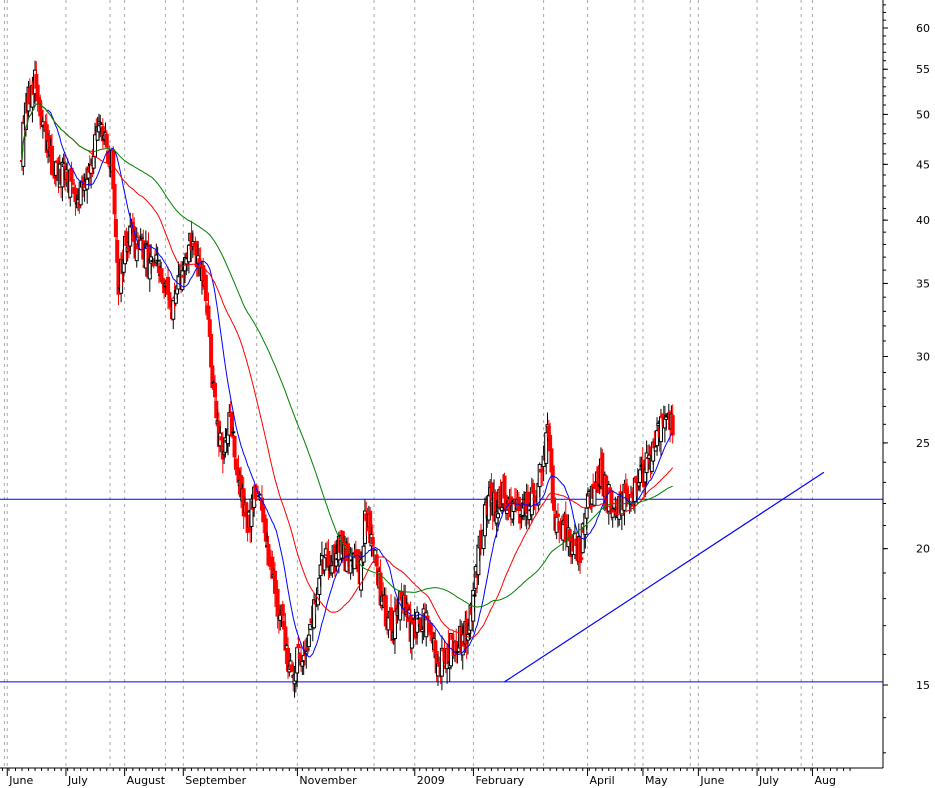 Image resolution: width=935 pixels, height=788 pixels. Describe the element at coordinates (215, 780) in the screenshot. I see `x-tick-label: September` at that location.